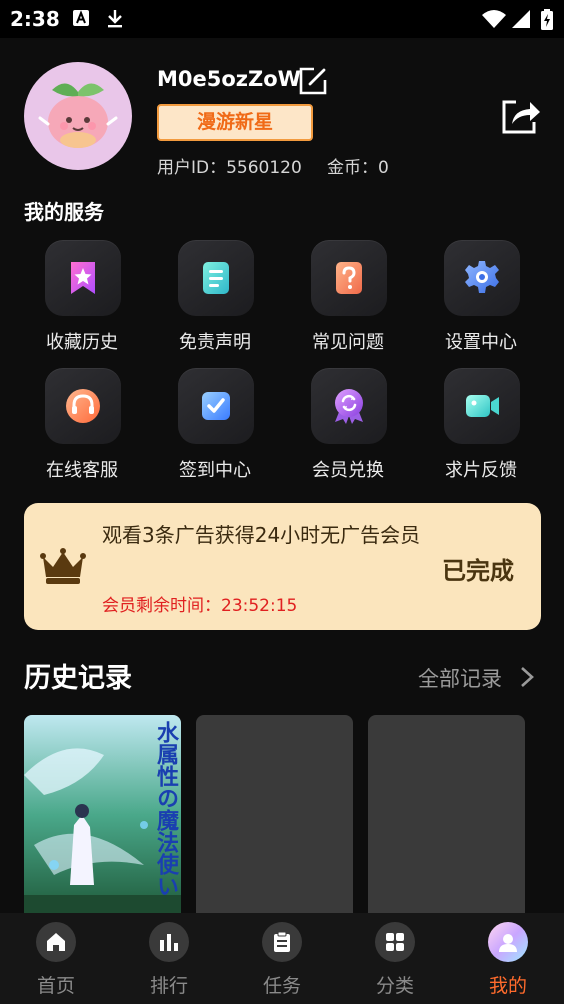 Image resolution: width=564 pixels, height=1004 pixels. What do you see at coordinates (348, 470) in the screenshot?
I see `service-label: 会员兑换` at bounding box center [348, 470].